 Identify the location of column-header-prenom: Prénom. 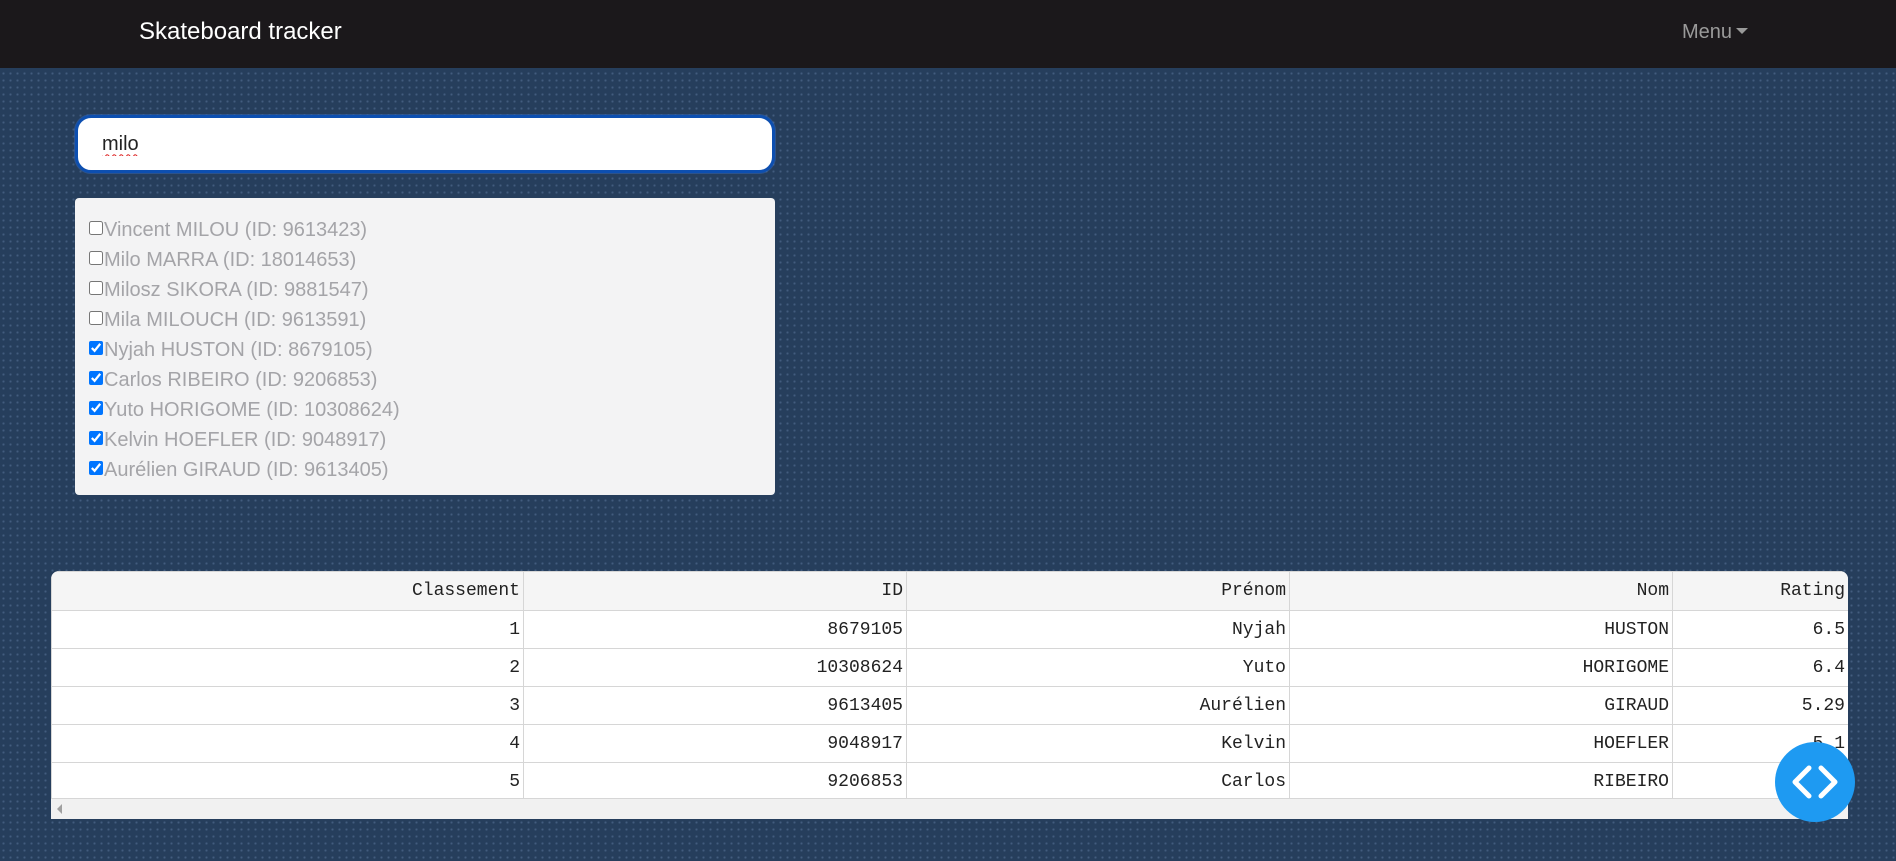
(1098, 591).